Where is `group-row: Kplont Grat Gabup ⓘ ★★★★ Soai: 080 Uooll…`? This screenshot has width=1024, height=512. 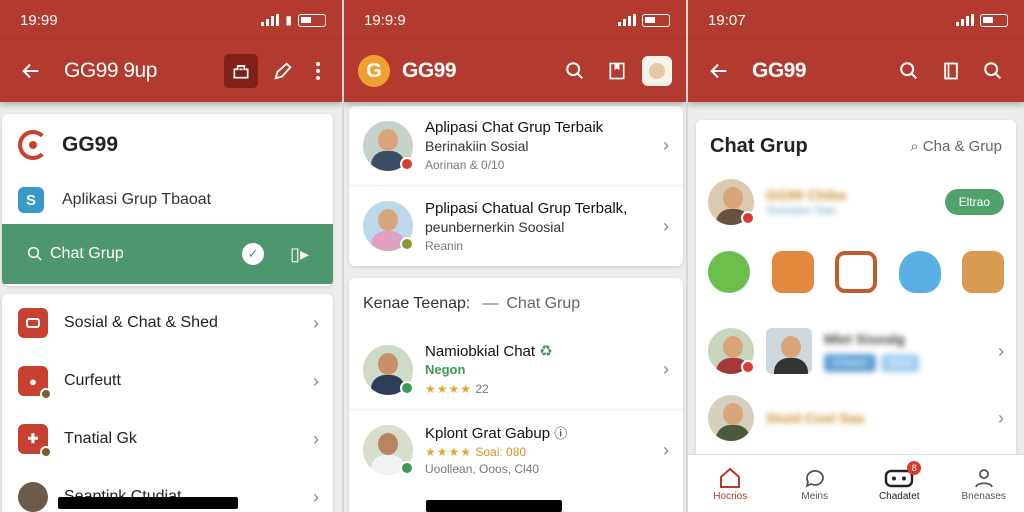 group-row: Kplont Grat Gabup ⓘ ★★★★ Soai: 080 Uooll… is located at coordinates (516, 450).